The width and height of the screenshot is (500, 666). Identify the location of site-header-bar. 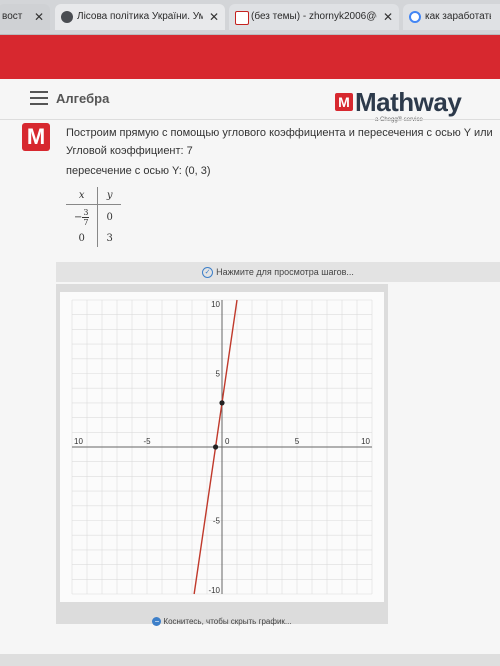
(250, 57).